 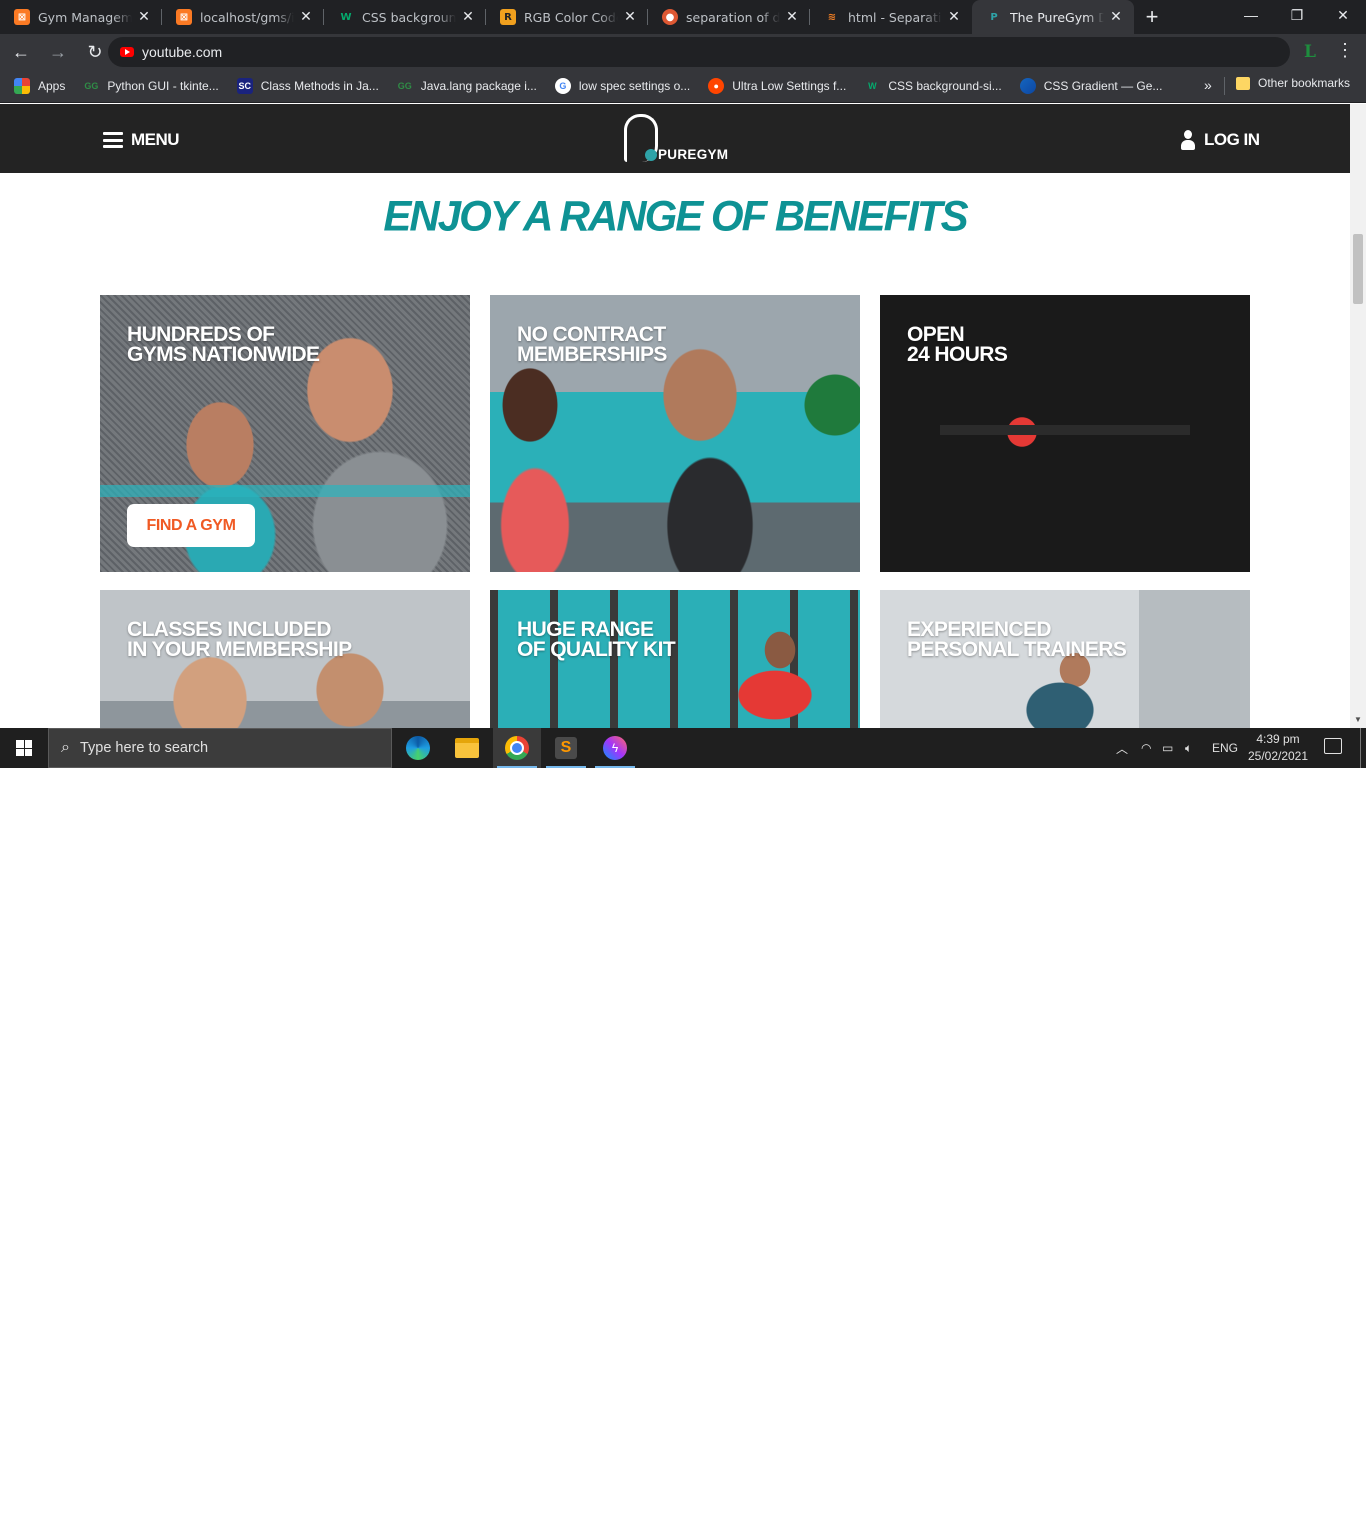 I want to click on card-caption: OPEN 24 HOURS, so click(x=1067, y=344).